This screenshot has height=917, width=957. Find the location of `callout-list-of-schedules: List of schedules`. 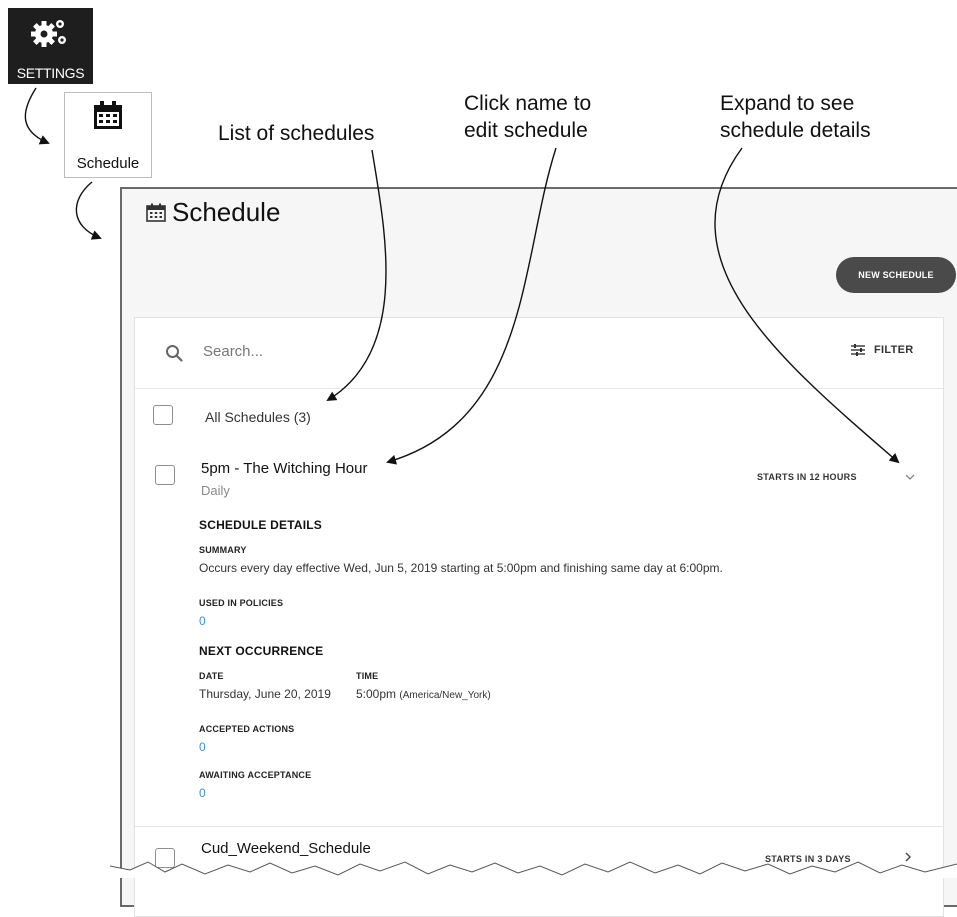

callout-list-of-schedules: List of schedules is located at coordinates (296, 133).